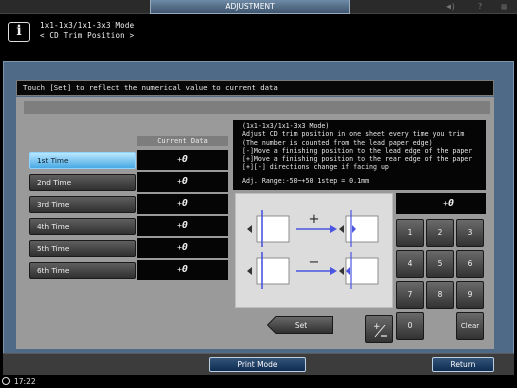  I want to click on divider-strip, so click(257, 107).